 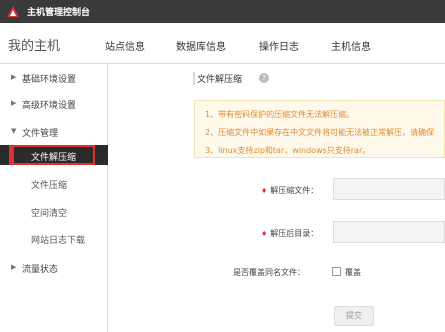 I want to click on sidebar-item-log-download: 网站日志下载, so click(x=54, y=238).